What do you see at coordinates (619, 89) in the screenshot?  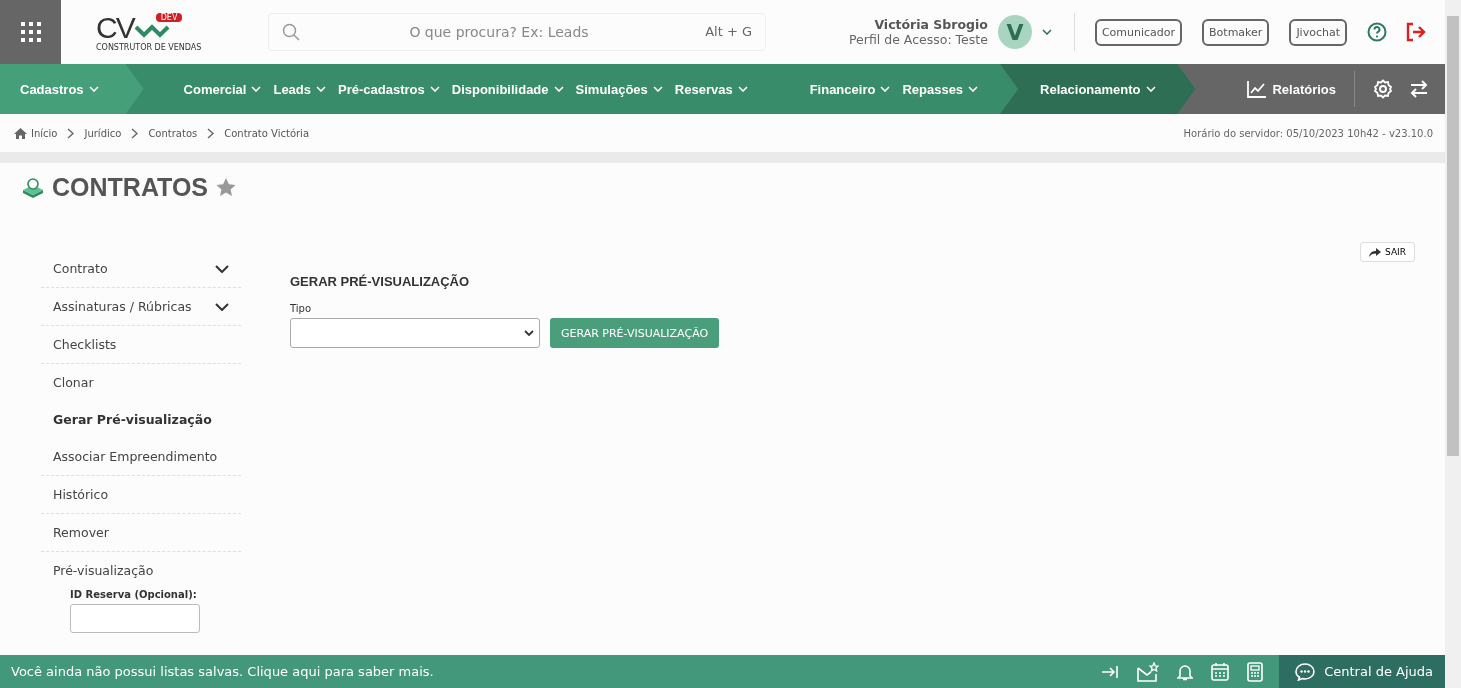 I see `nav-menu-item: Simulações` at bounding box center [619, 89].